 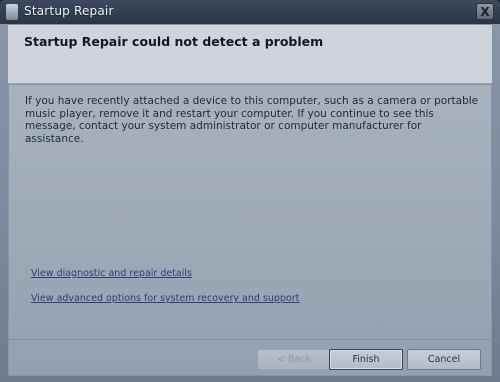 I want to click on window-title: Startup Repair, so click(x=69, y=11).